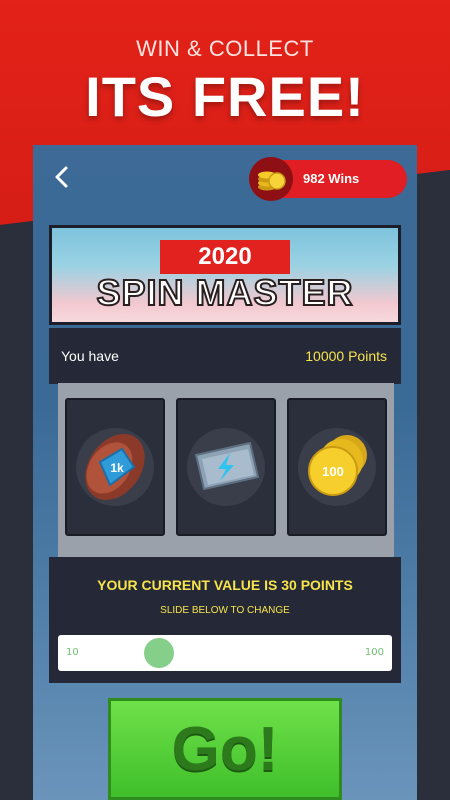 The height and width of the screenshot is (800, 450). I want to click on slider-handle, so click(159, 653).